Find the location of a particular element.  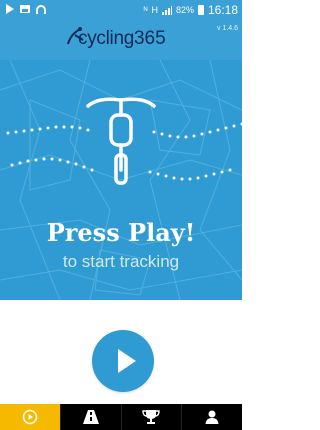

bottom-nav is located at coordinates (121, 417).